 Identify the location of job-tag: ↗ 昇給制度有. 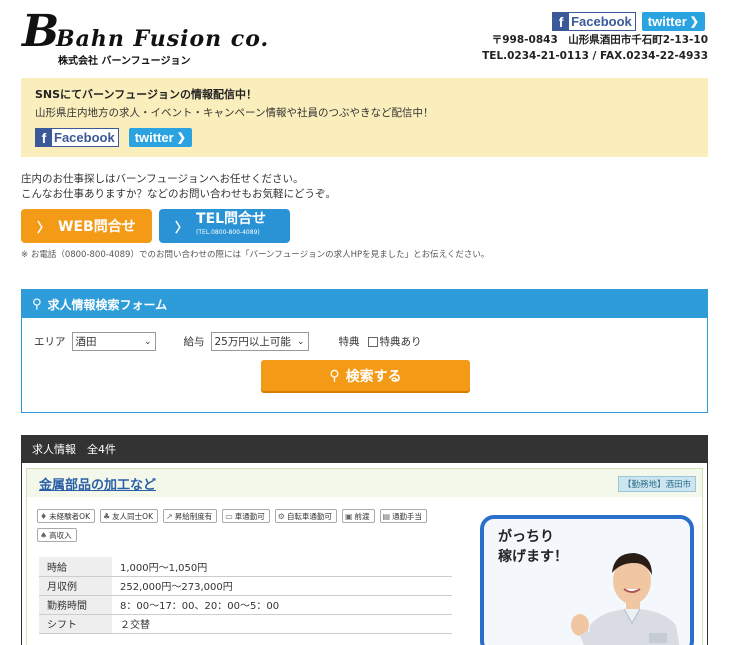
(190, 516).